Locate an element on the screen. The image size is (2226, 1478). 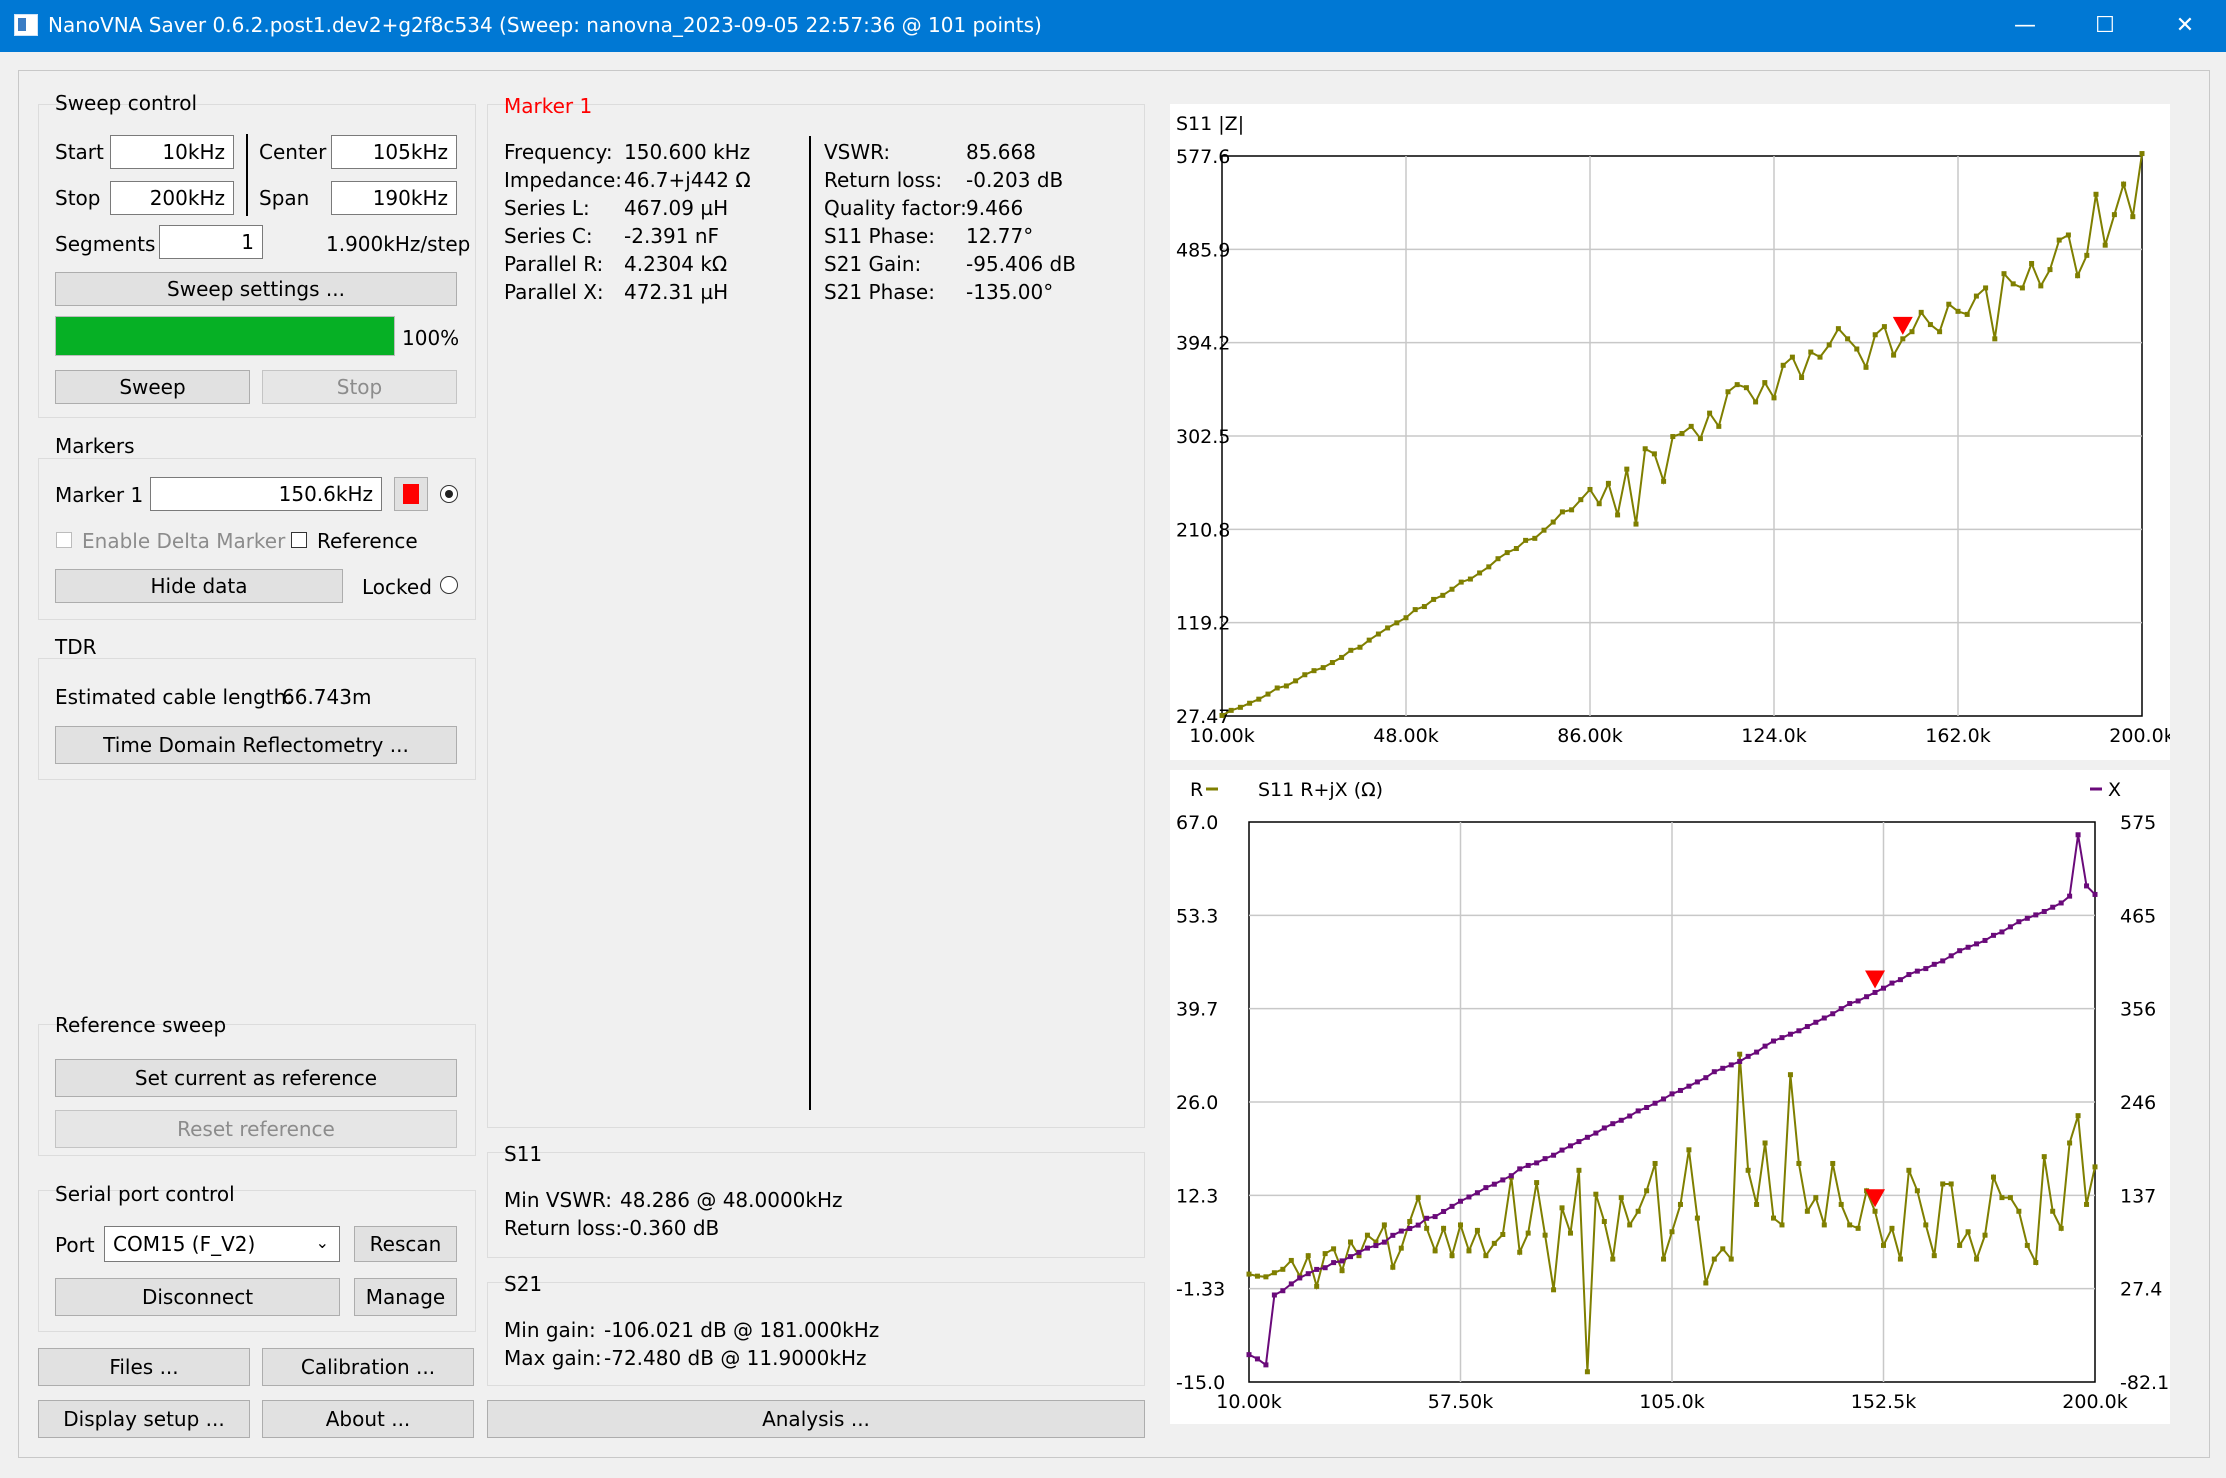
marker-left-value: 4.2304 kΩ is located at coordinates (676, 264).